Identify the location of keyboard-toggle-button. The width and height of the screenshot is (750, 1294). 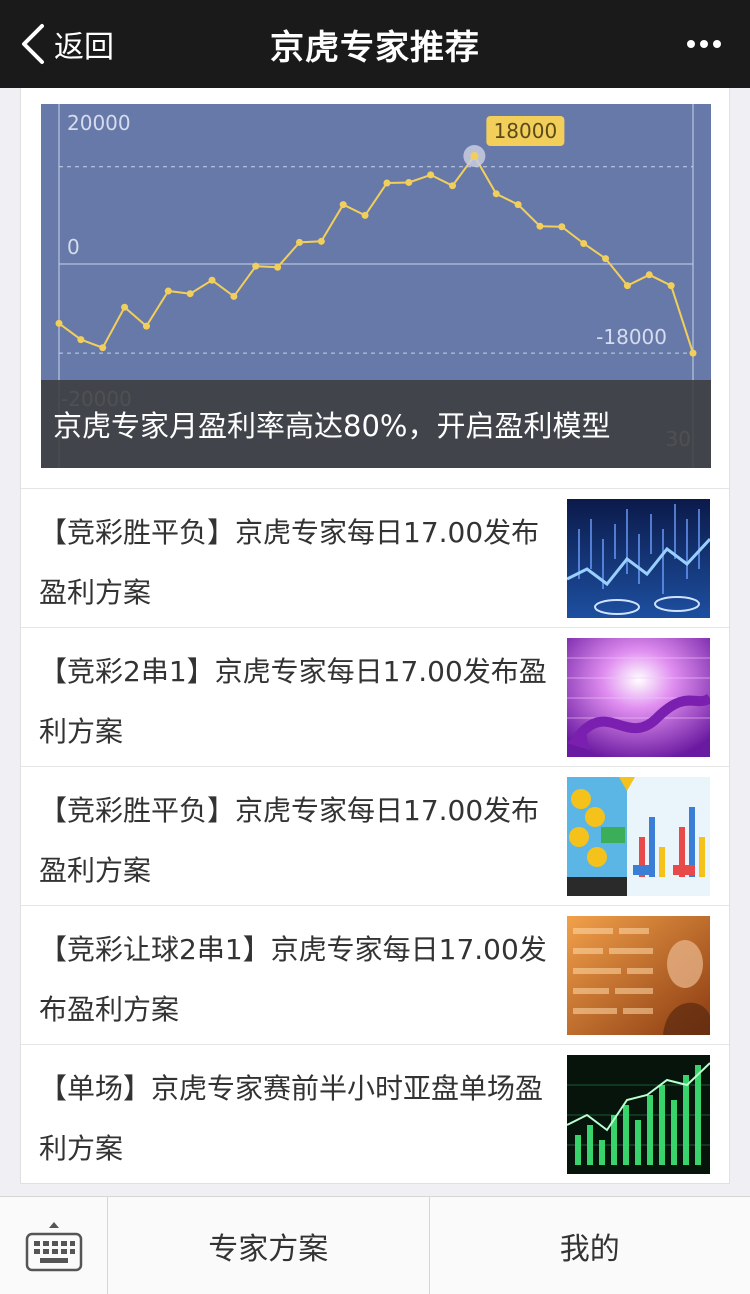
(54, 1245).